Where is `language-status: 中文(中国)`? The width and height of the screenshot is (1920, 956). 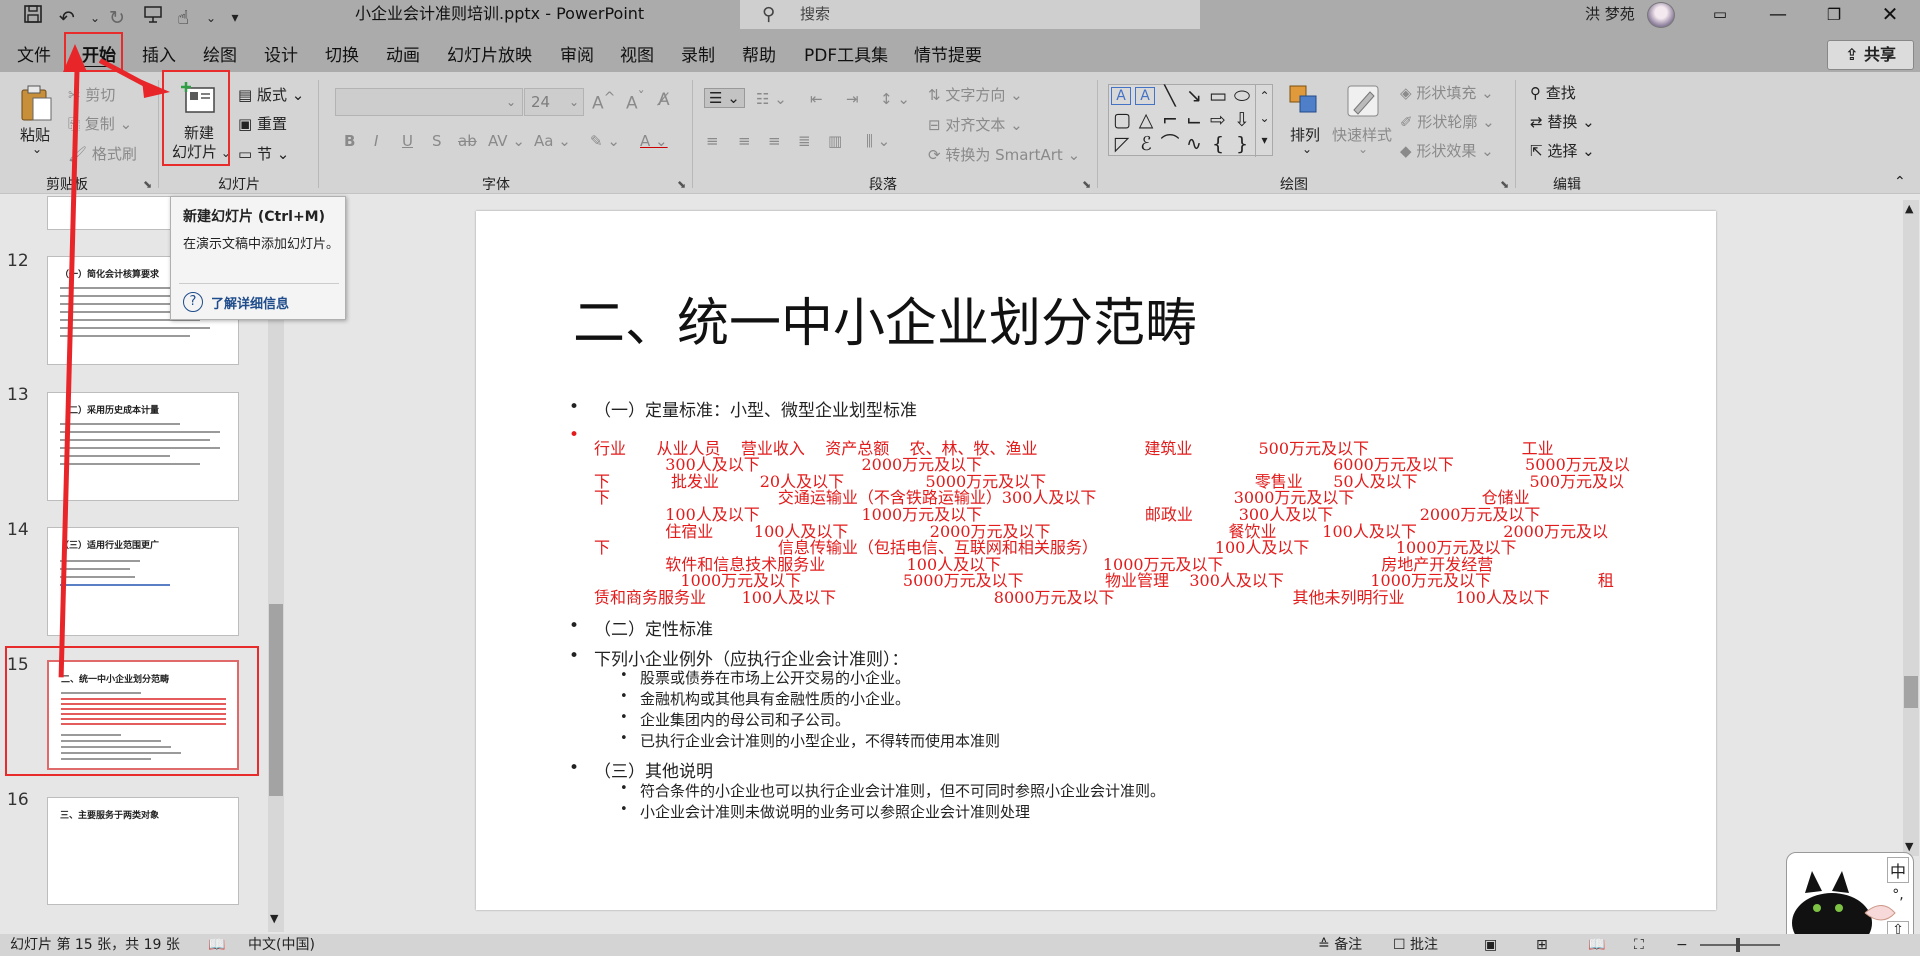 language-status: 中文(中国) is located at coordinates (281, 945).